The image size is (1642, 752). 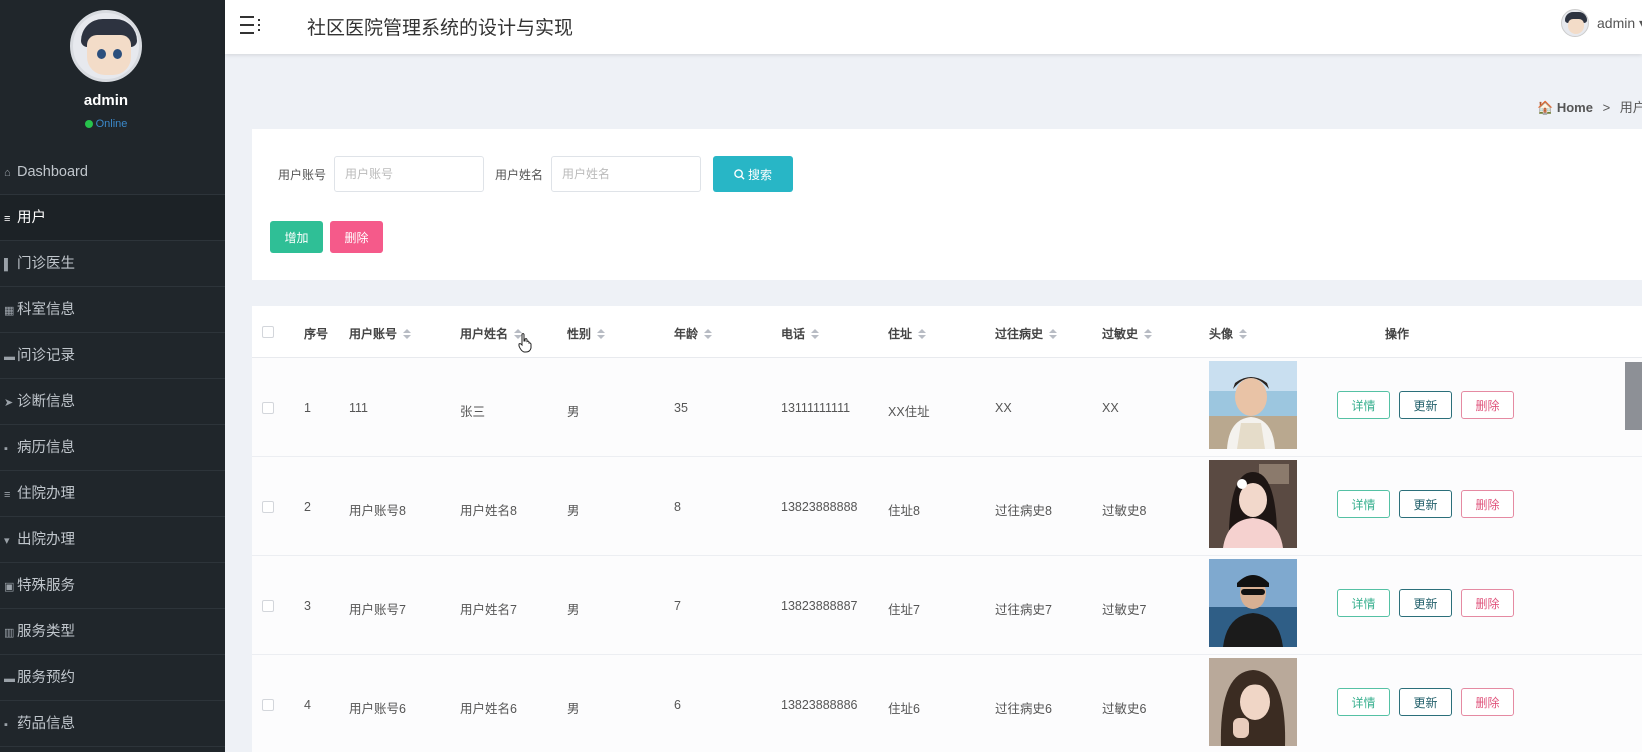 I want to click on name-search-input, so click(x=626, y=174).